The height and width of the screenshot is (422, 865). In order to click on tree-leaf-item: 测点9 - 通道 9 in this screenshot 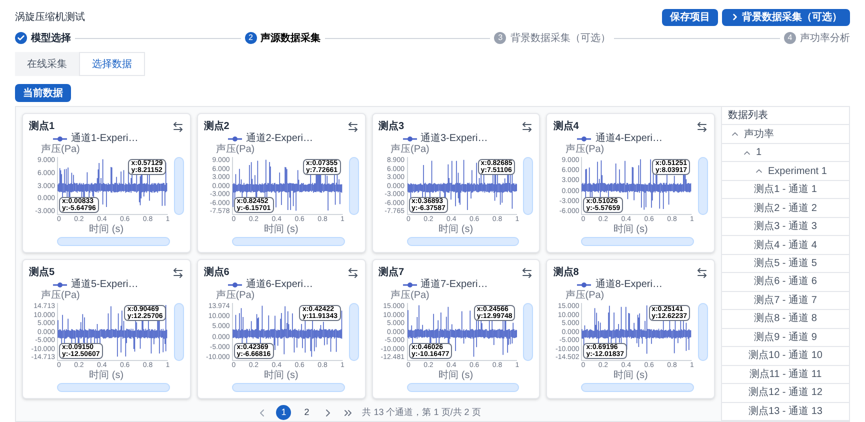, I will do `click(785, 338)`.